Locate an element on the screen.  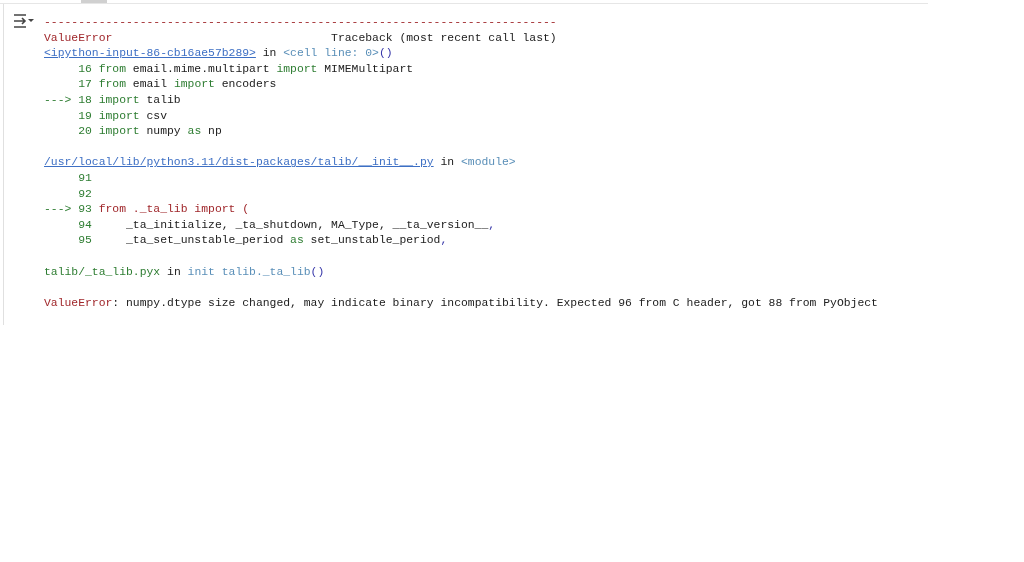
code-line: 17 from email import encoders is located at coordinates (177, 85).